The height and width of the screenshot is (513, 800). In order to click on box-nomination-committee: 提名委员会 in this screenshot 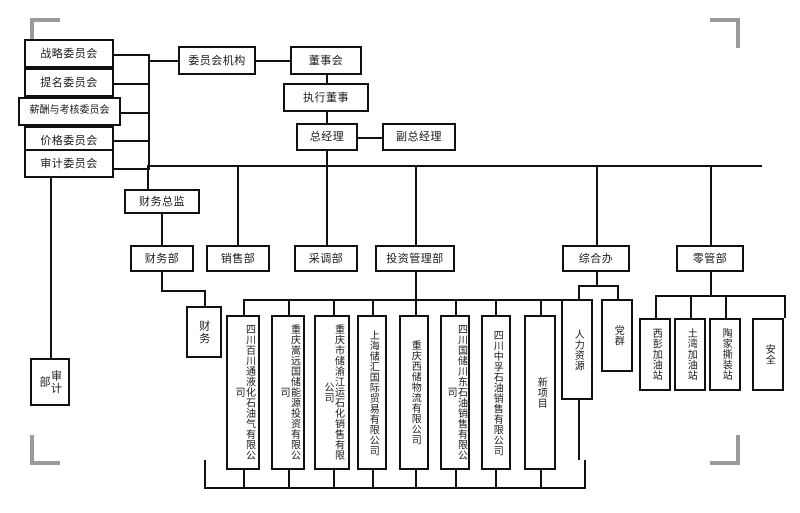, I will do `click(69, 82)`.